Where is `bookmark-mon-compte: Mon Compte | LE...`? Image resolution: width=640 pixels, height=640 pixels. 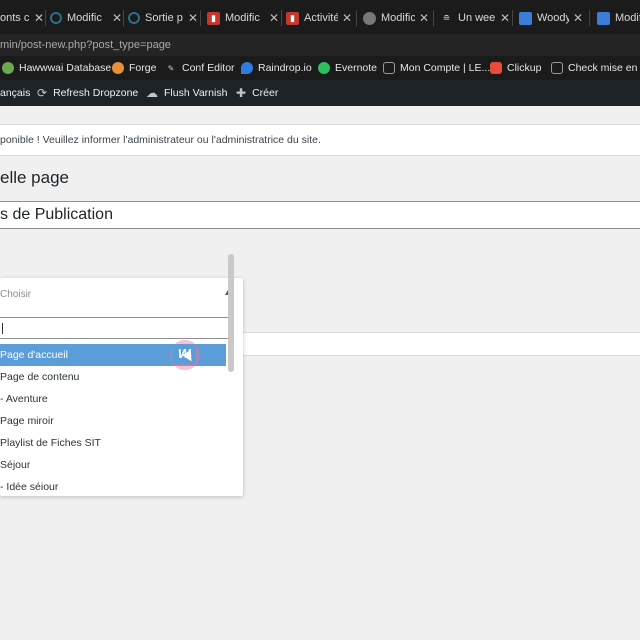 bookmark-mon-compte: Mon Compte | LE... is located at coordinates (436, 68).